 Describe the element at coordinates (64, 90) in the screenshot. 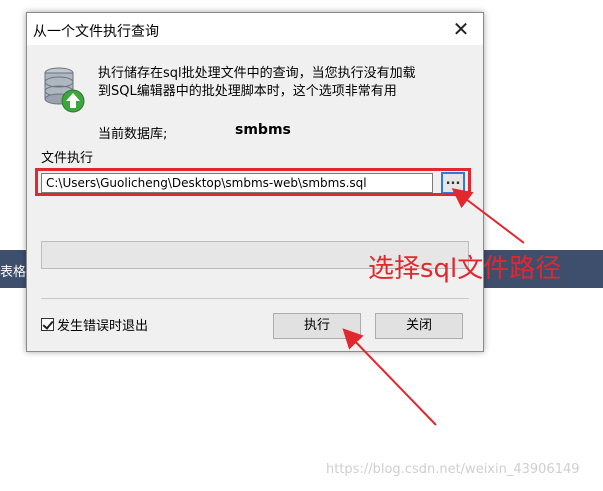

I see `database-icon` at that location.